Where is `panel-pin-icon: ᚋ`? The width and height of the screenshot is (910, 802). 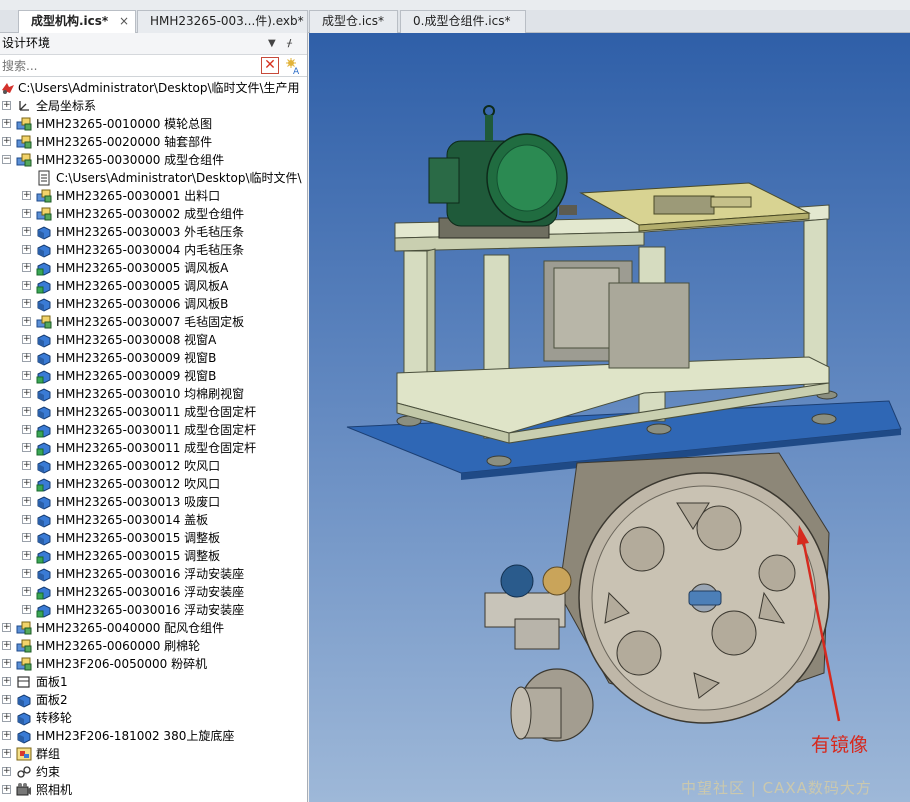
panel-pin-icon: ᚋ is located at coordinates (289, 43).